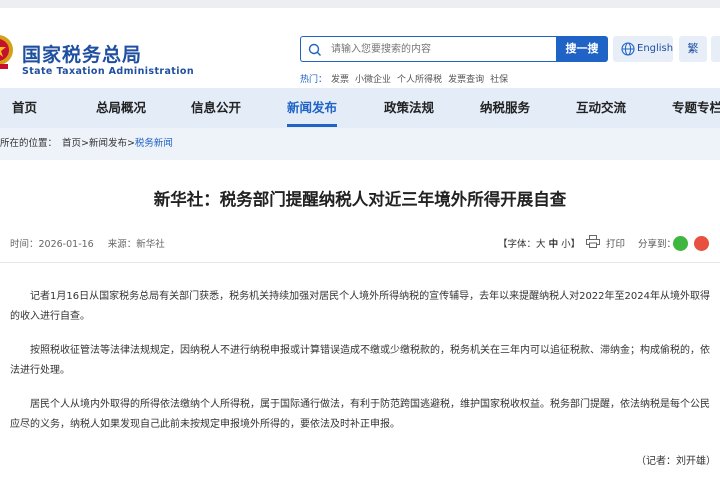  What do you see at coordinates (373, 80) in the screenshot?
I see `hot-link-small-business: 小微企业` at bounding box center [373, 80].